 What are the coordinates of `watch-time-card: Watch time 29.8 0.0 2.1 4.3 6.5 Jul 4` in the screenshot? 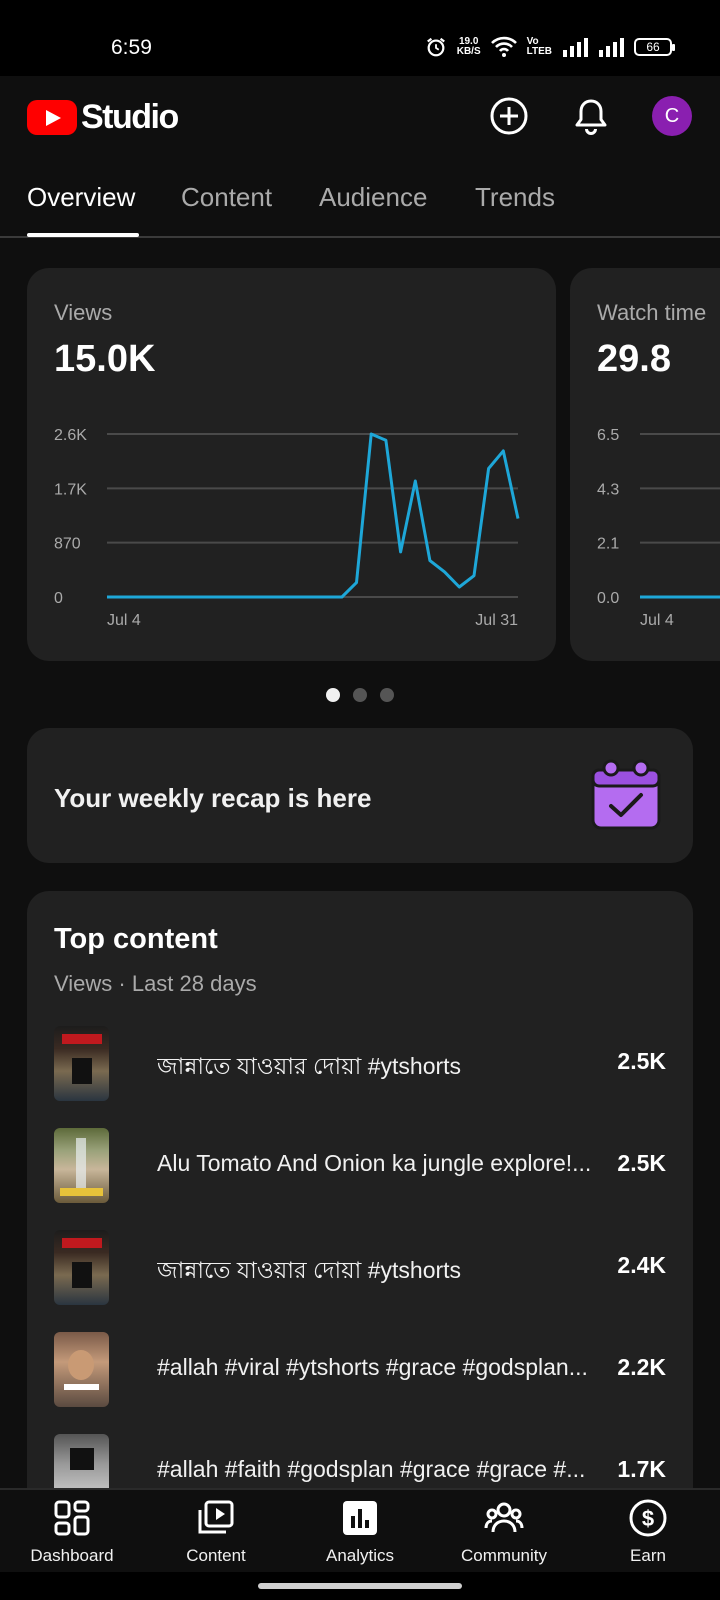 It's located at (645, 464).